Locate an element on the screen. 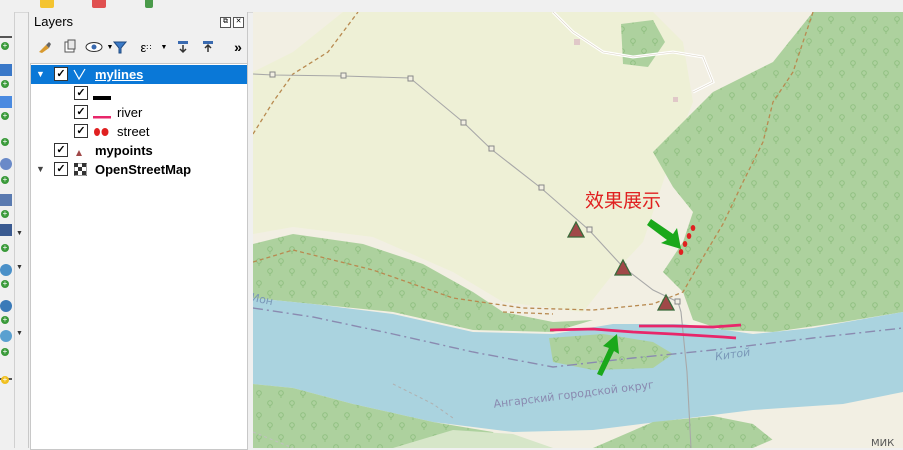  more-tools-button: » is located at coordinates (238, 47).